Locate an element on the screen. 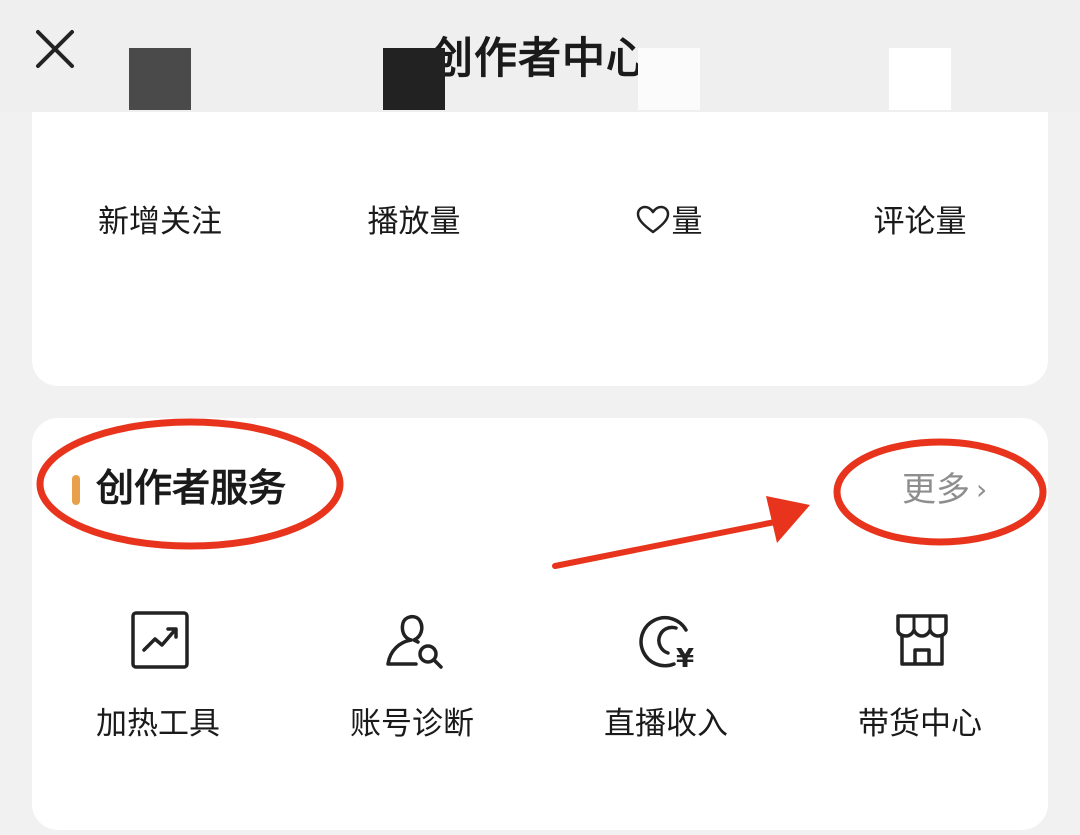 The width and height of the screenshot is (1080, 835). stat-label: 评论量 is located at coordinates (920, 222).